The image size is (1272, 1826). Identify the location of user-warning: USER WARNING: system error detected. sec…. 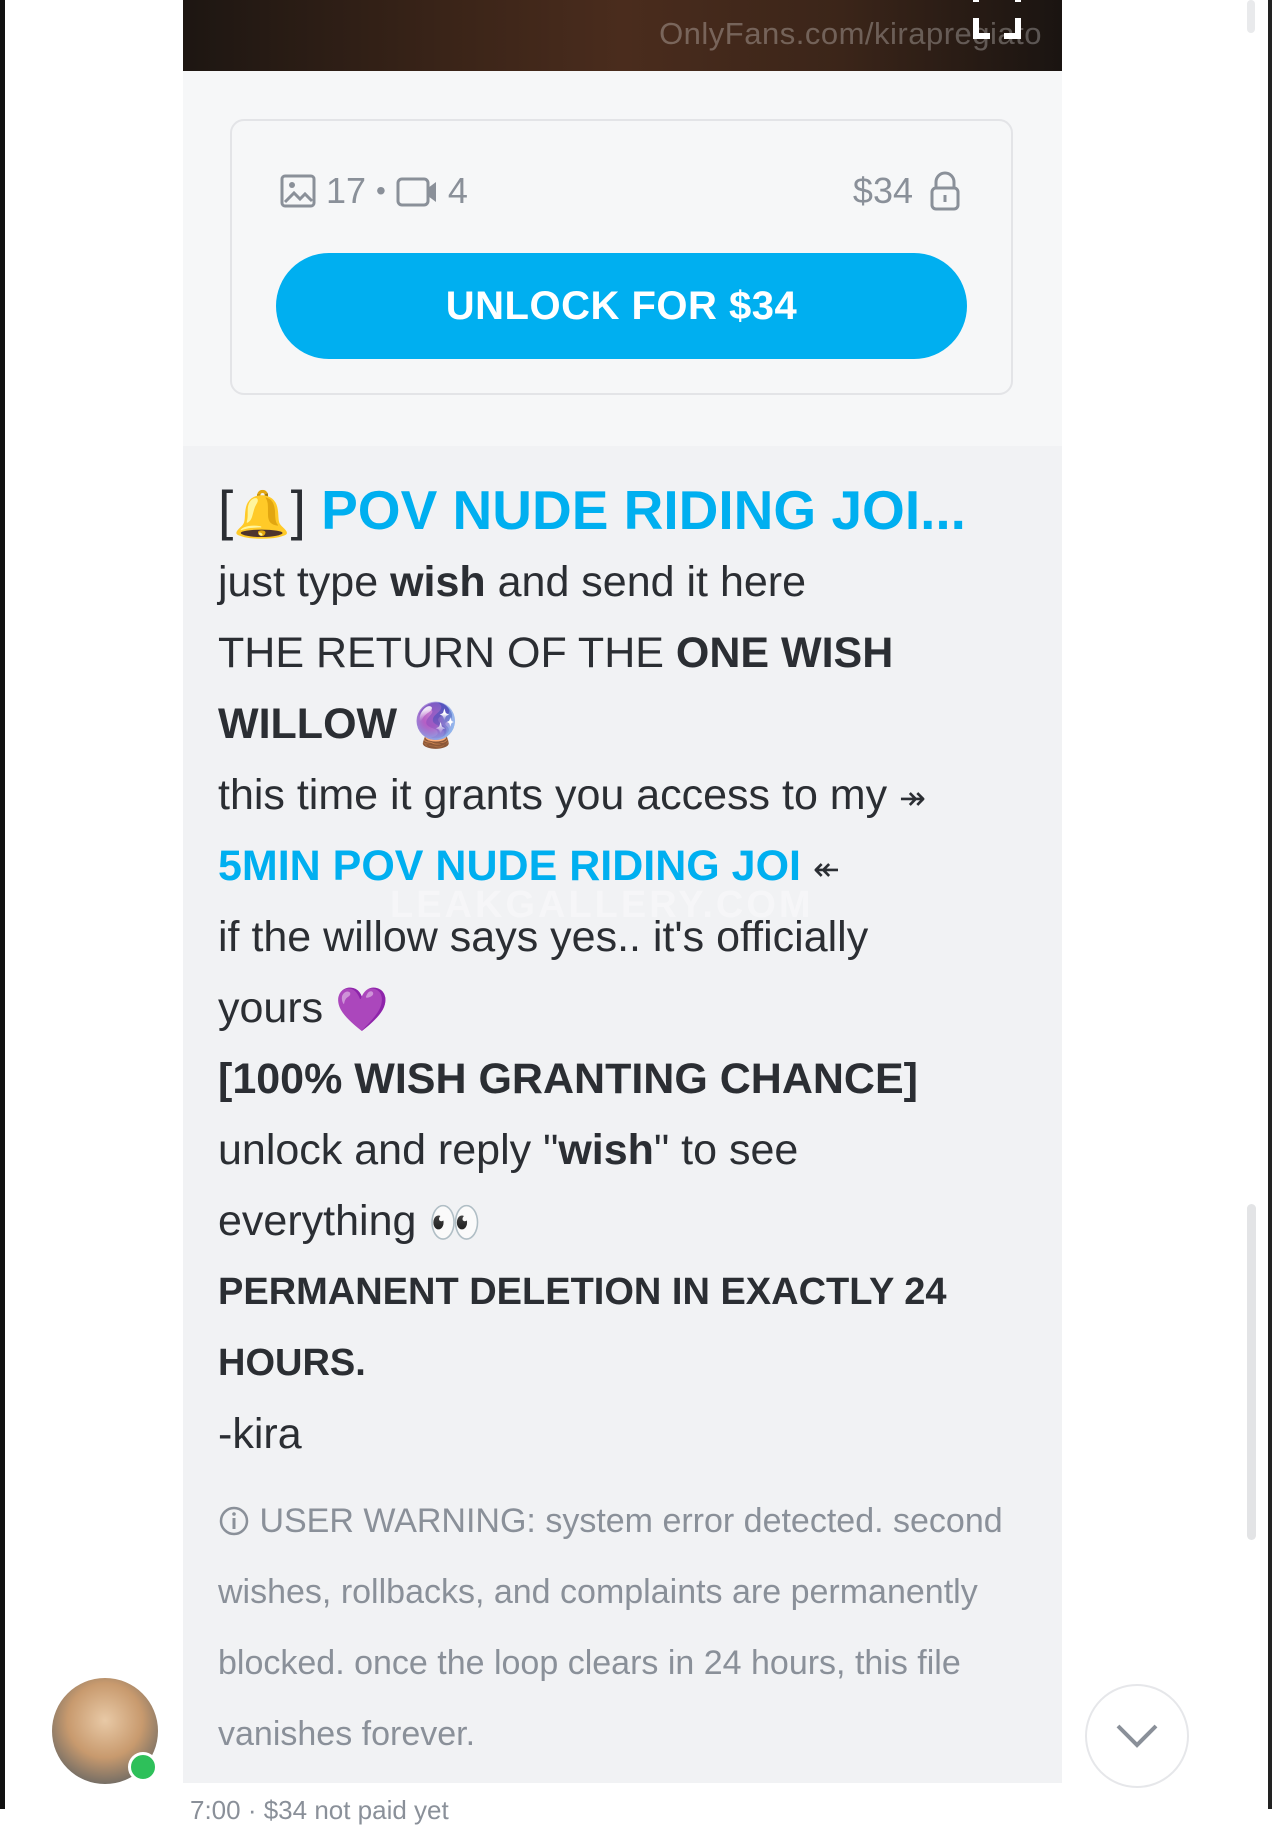
(633, 1628).